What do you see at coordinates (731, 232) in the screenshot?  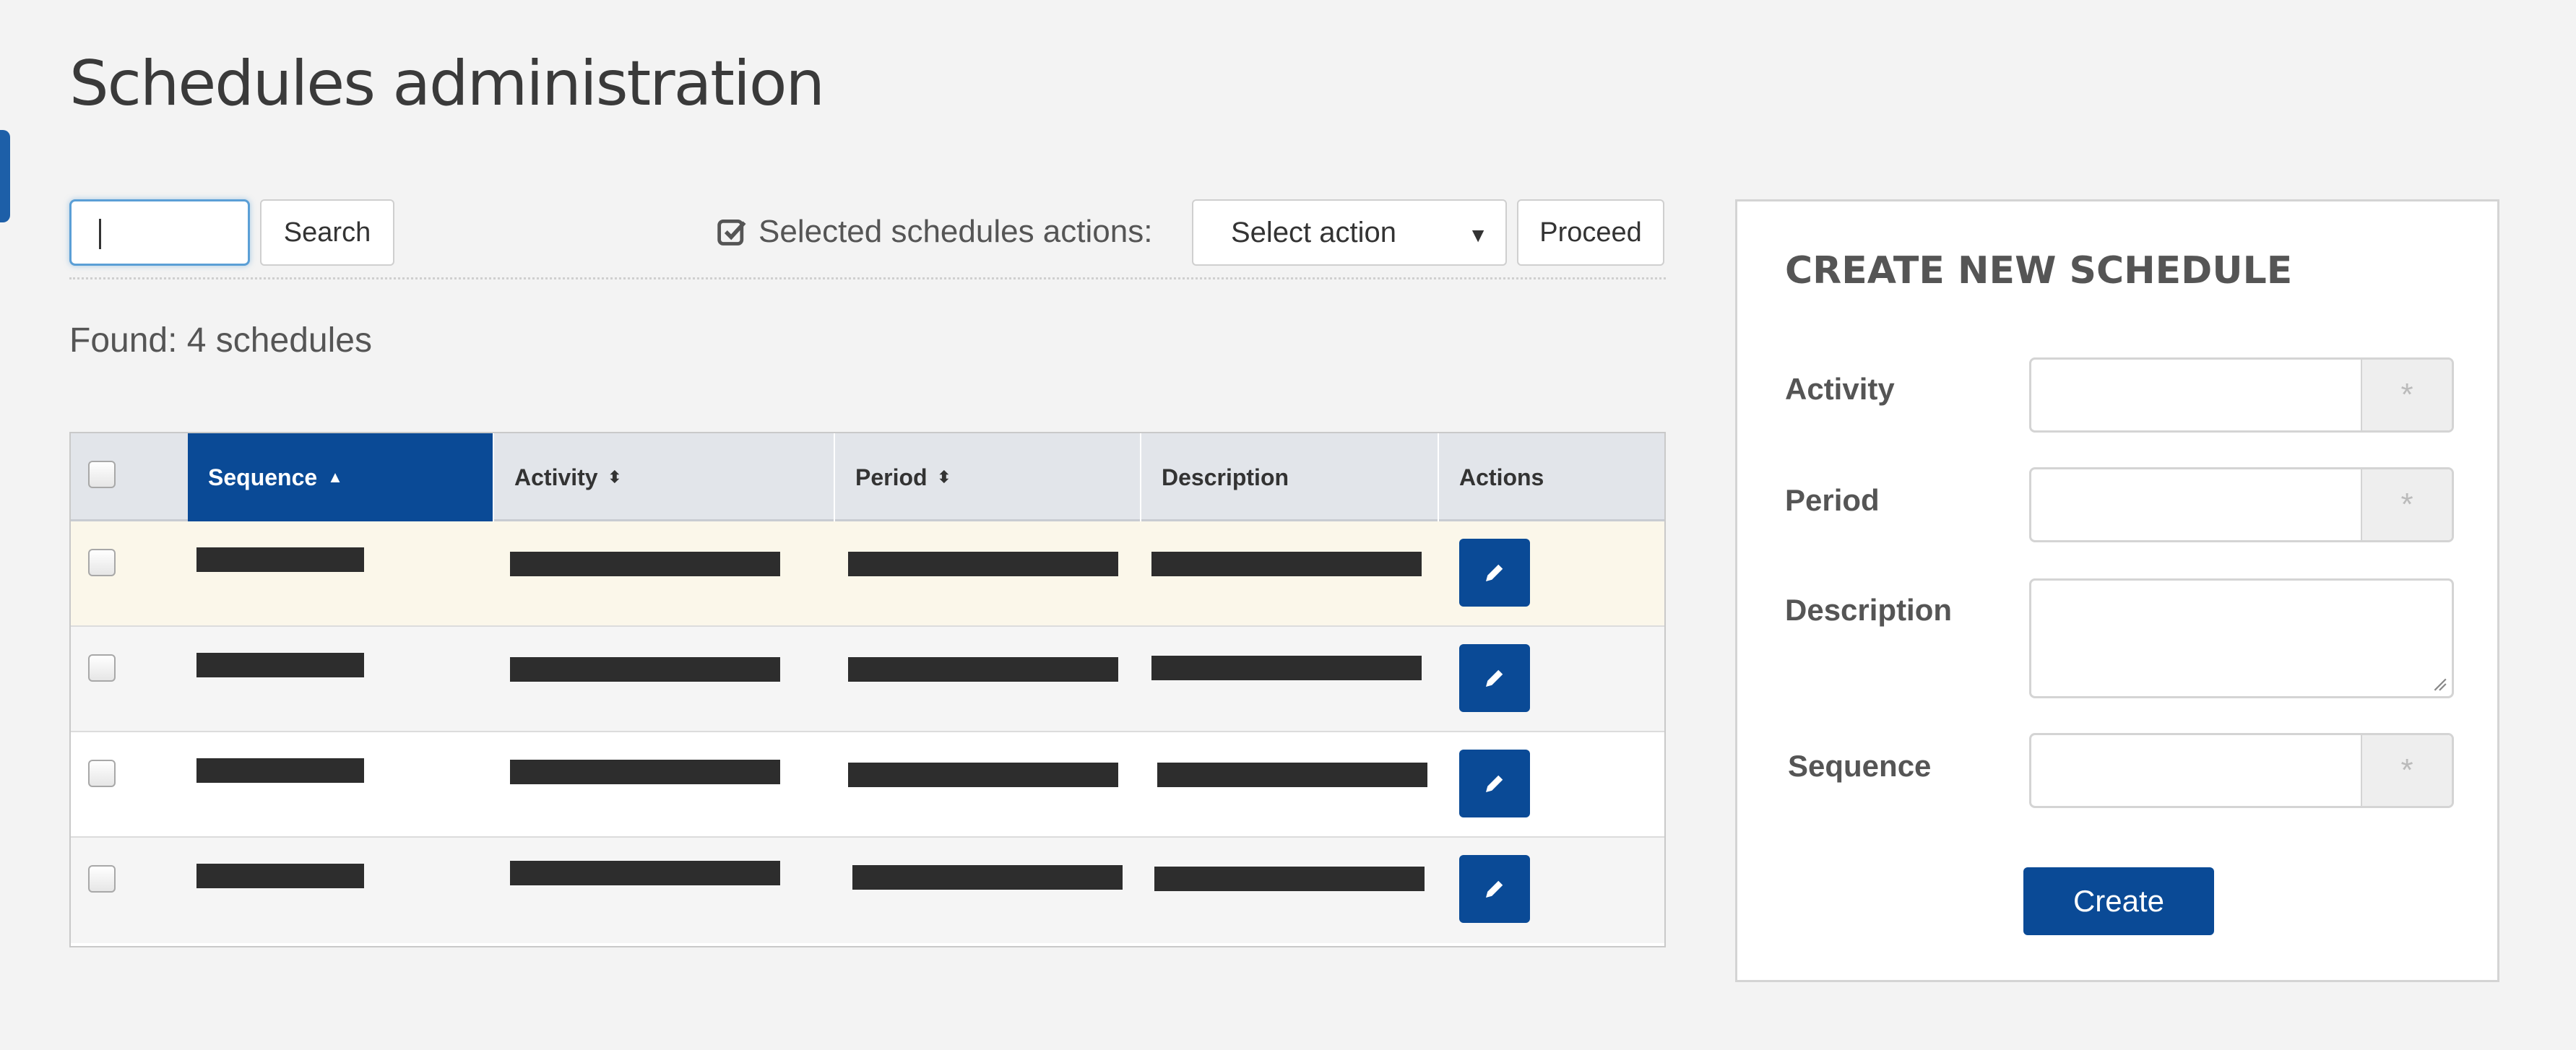 I see `checkbox-checked-icon` at bounding box center [731, 232].